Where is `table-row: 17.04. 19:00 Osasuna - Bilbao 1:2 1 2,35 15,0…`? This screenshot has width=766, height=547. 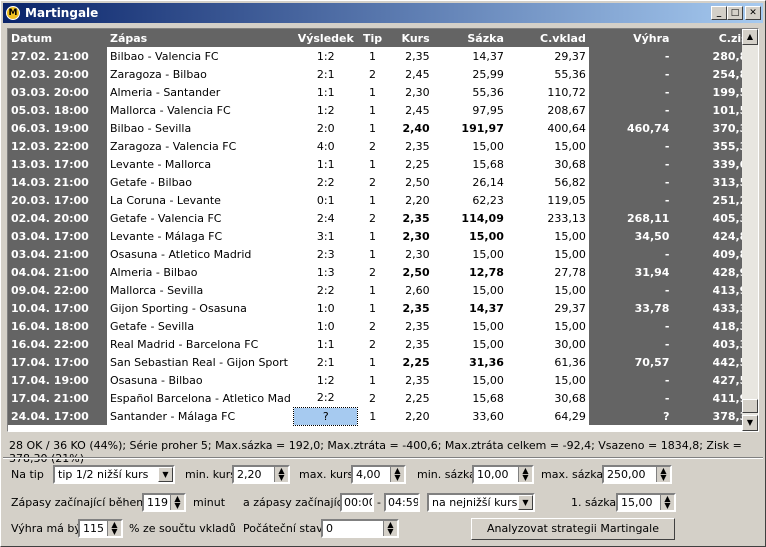
table-row: 17.04. 19:00 Osasuna - Bilbao 1:2 1 2,35 15,0… is located at coordinates (383, 380).